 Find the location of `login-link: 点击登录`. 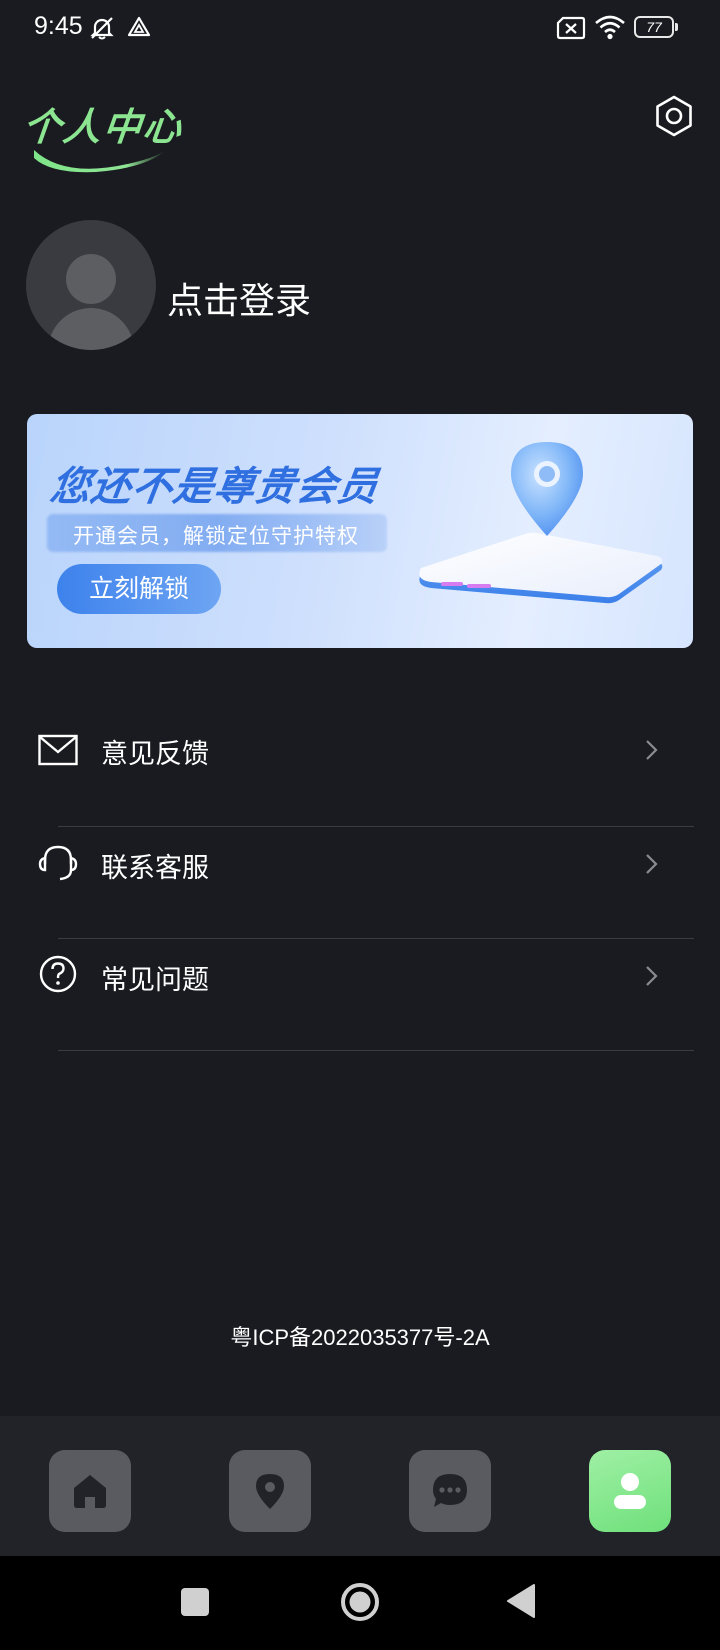

login-link: 点击登录 is located at coordinates (239, 298).